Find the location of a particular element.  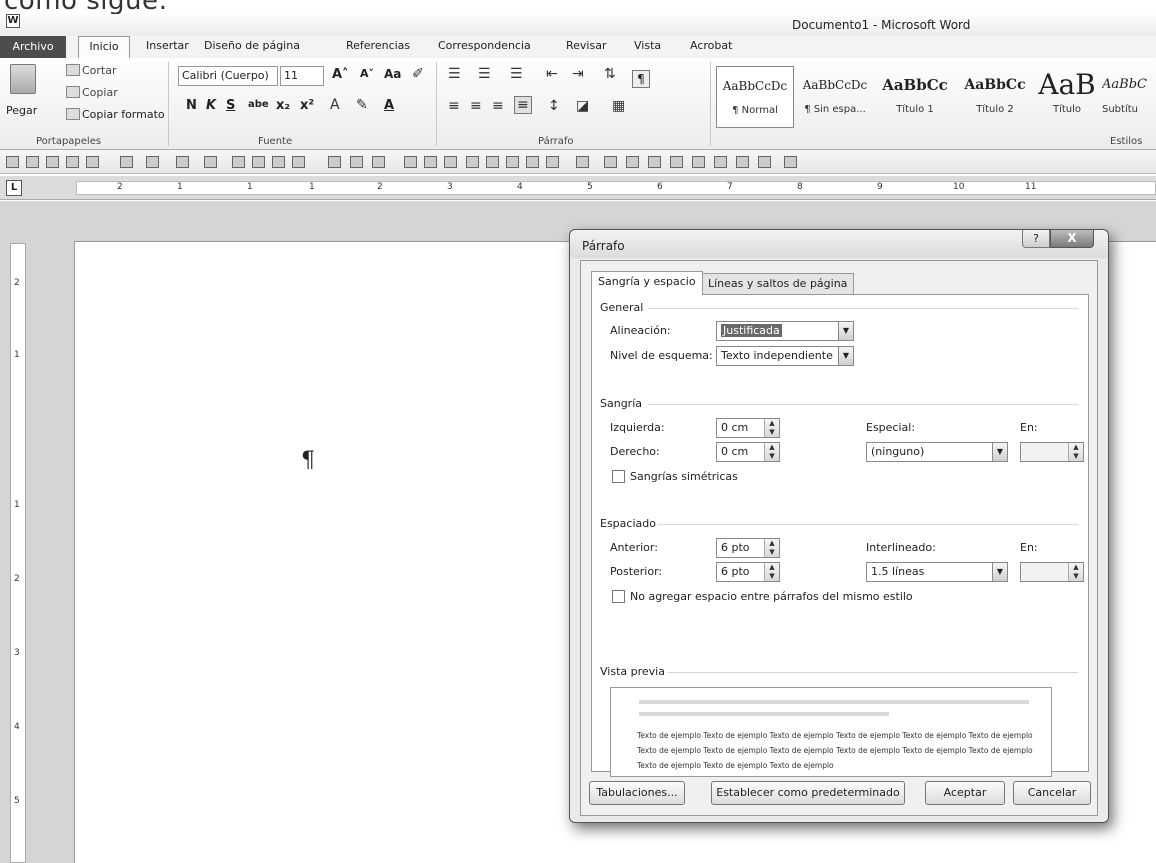

highlight-icon: ✎ is located at coordinates (362, 105).